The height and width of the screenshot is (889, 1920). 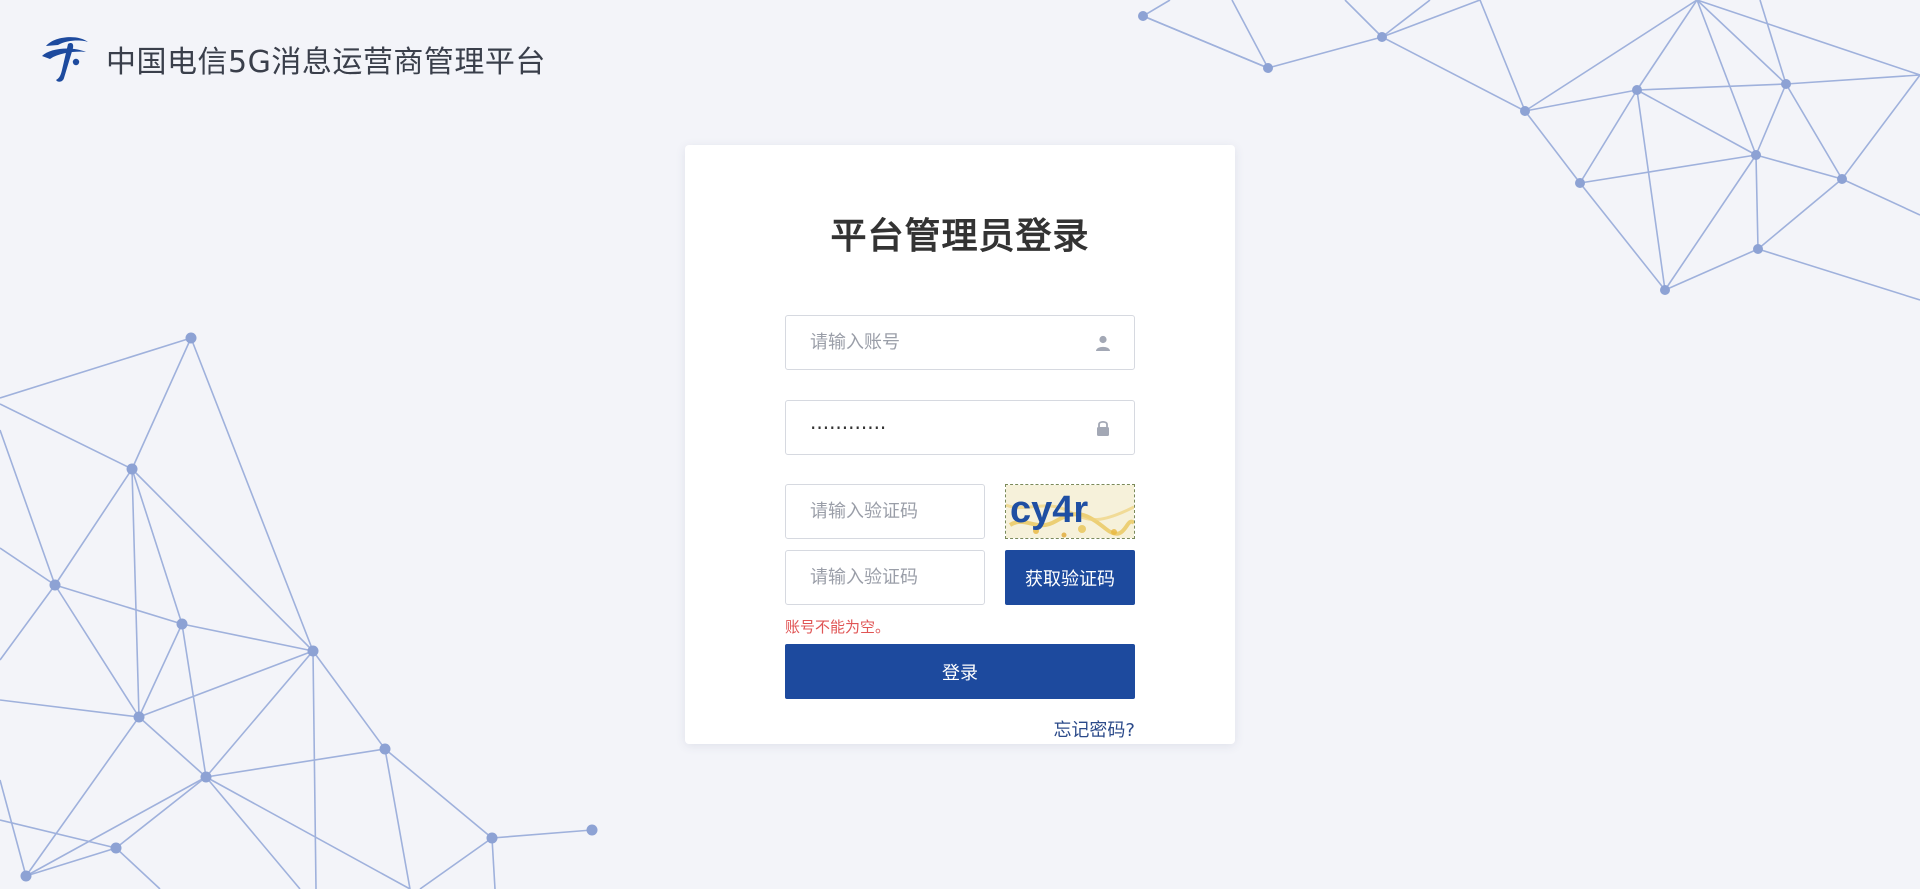 What do you see at coordinates (1049, 510) in the screenshot?
I see `captcha-text: cy4r` at bounding box center [1049, 510].